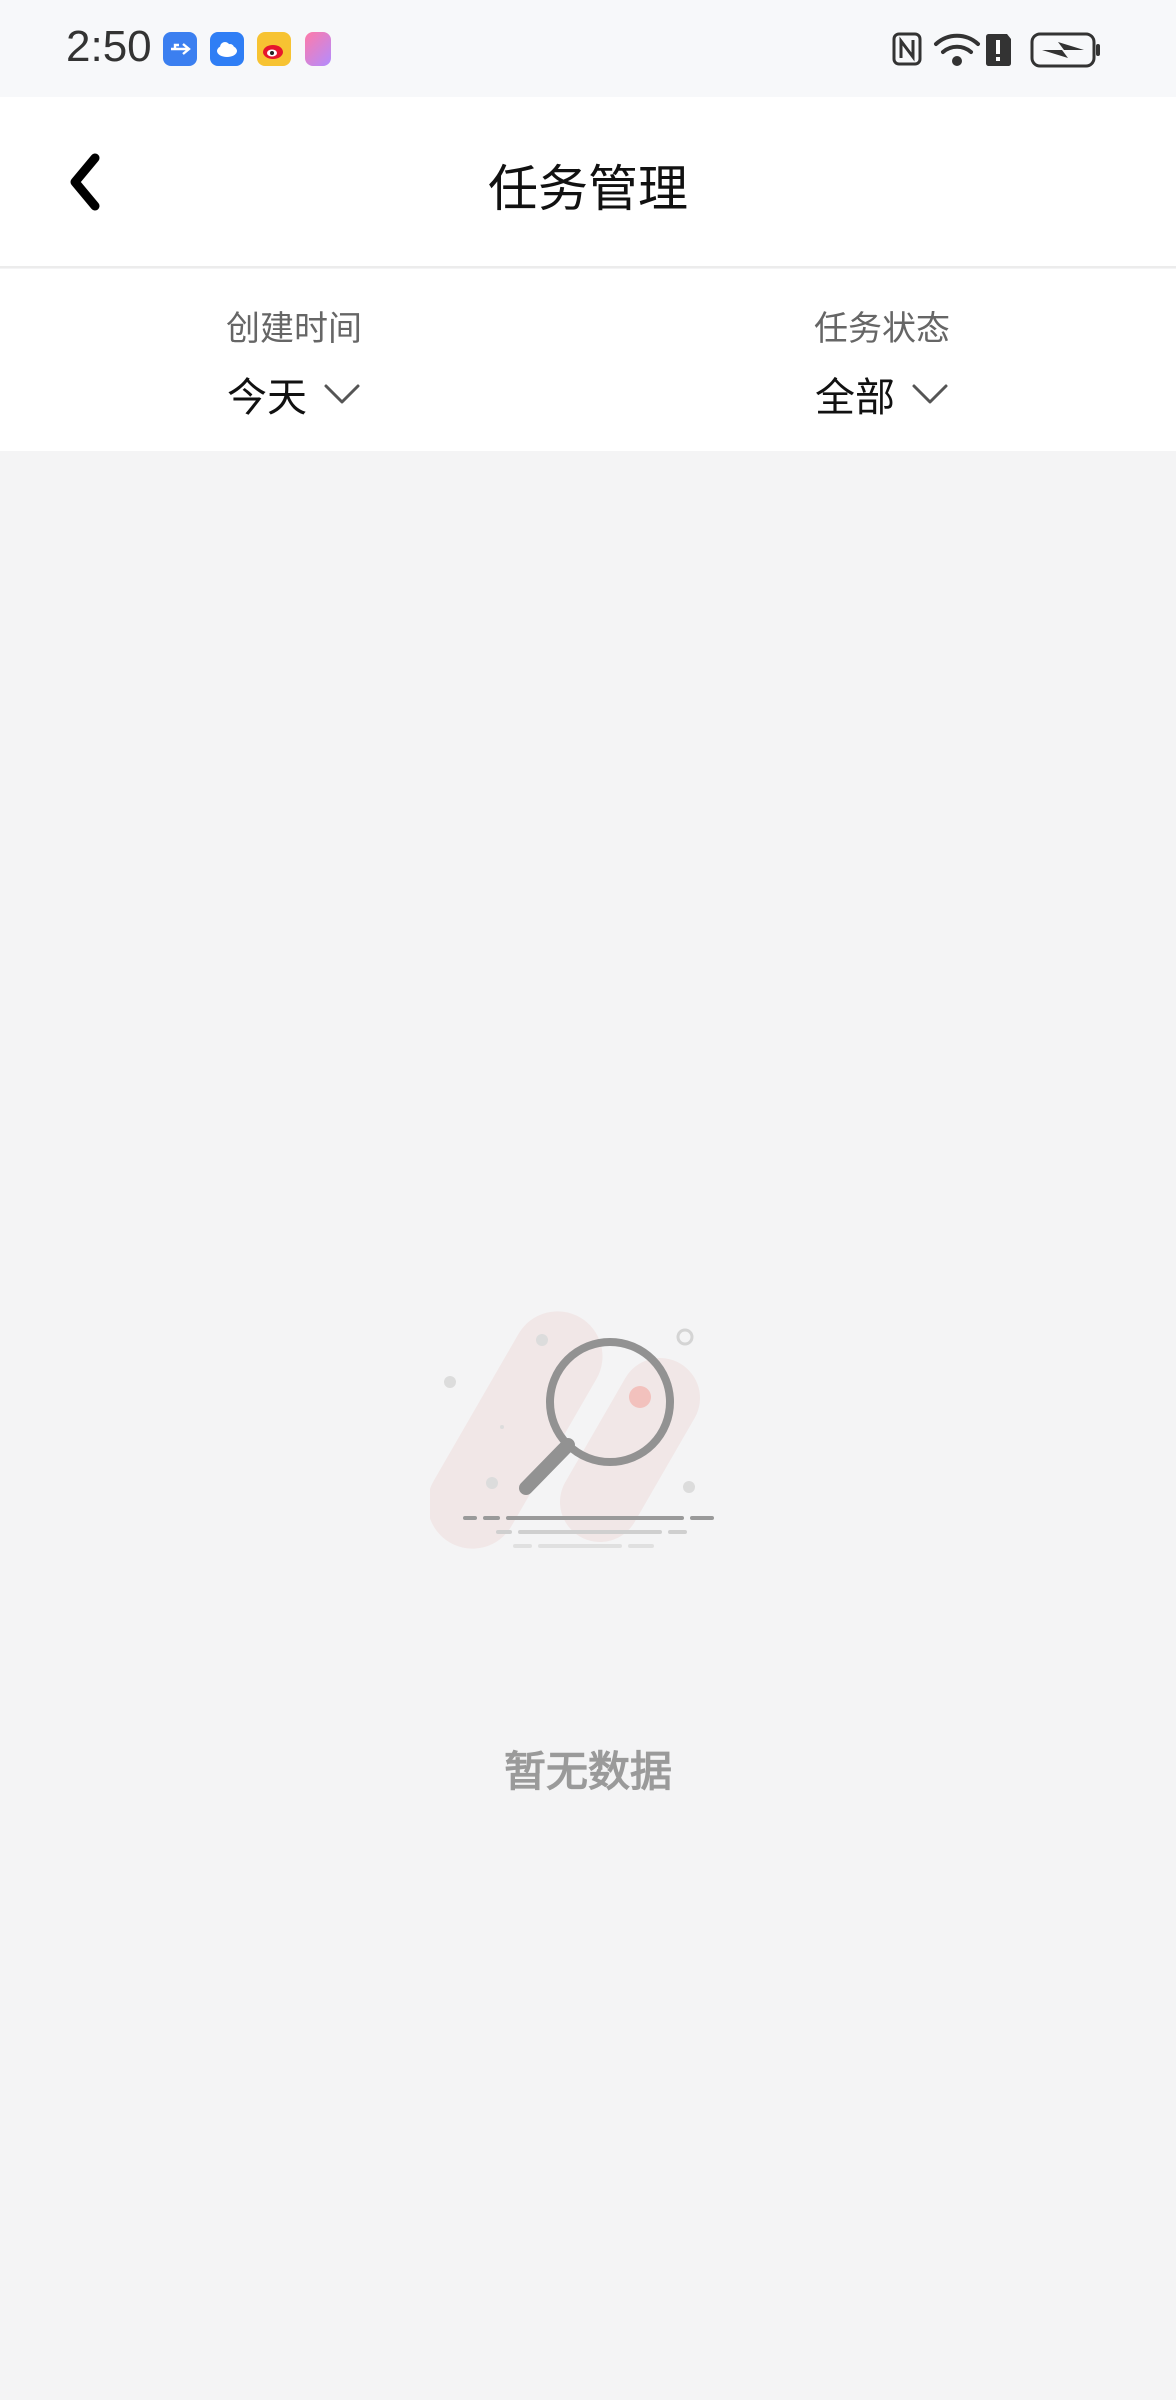 The height and width of the screenshot is (2400, 1176). I want to click on nfc-icon, so click(907, 49).